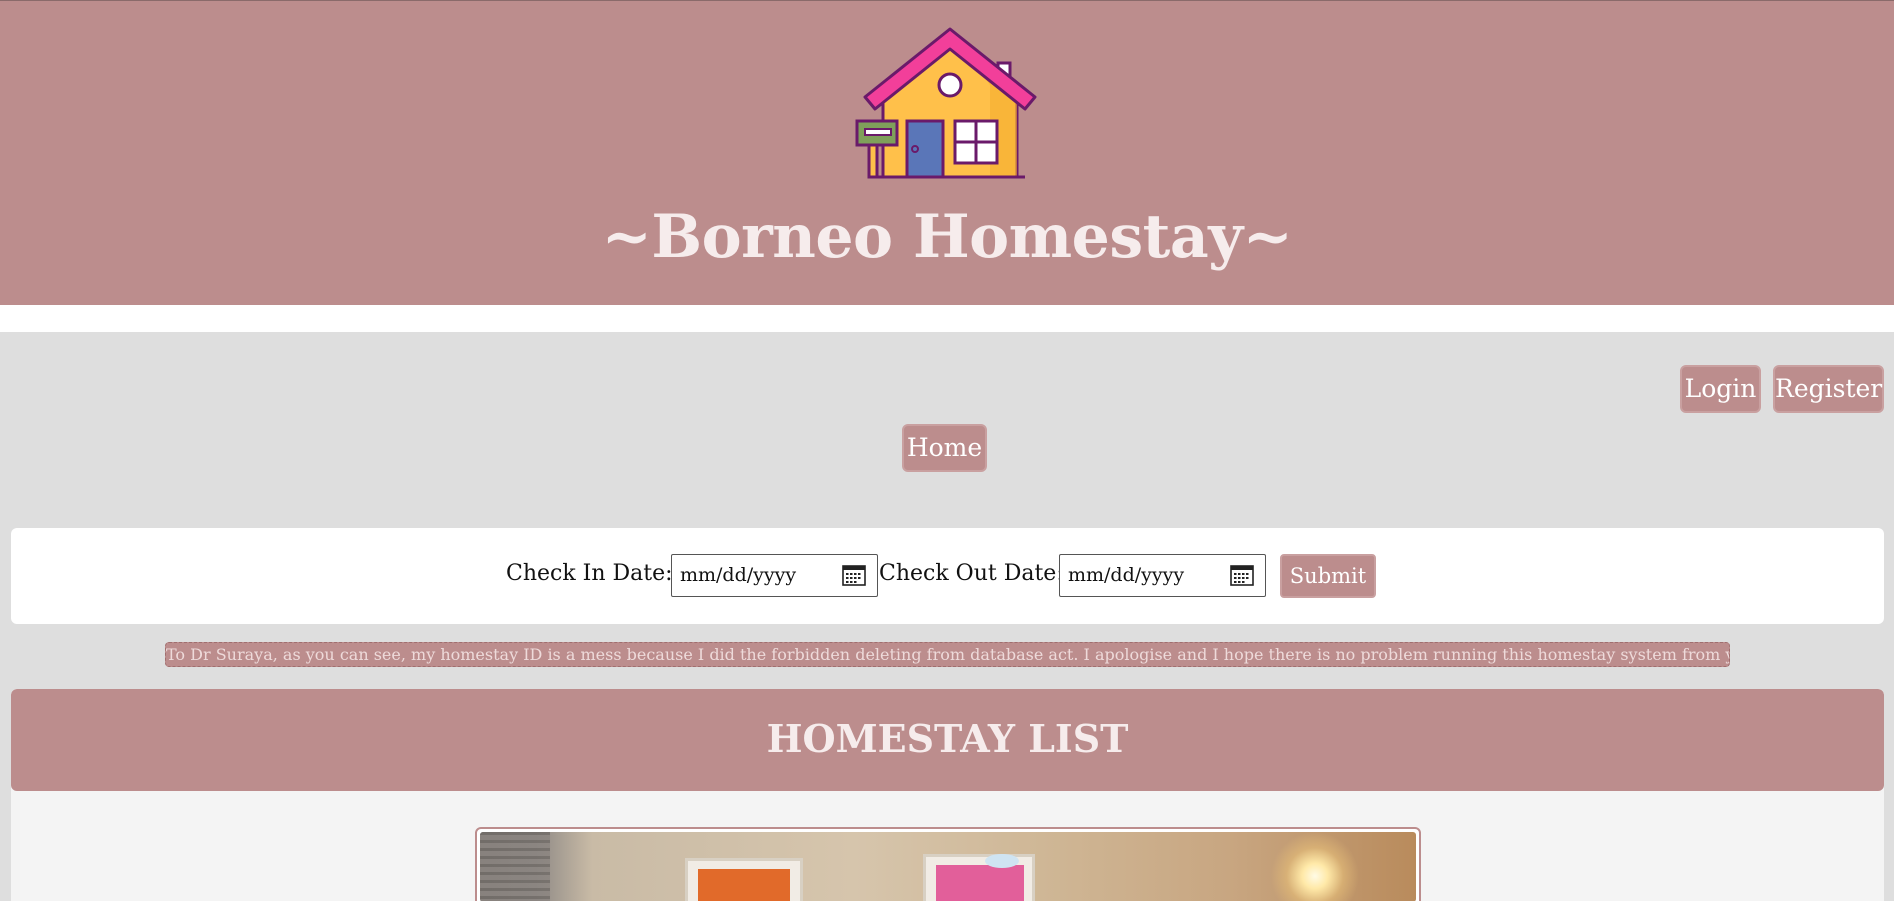 This screenshot has height=901, width=1894. I want to click on homestay-card, so click(948, 864).